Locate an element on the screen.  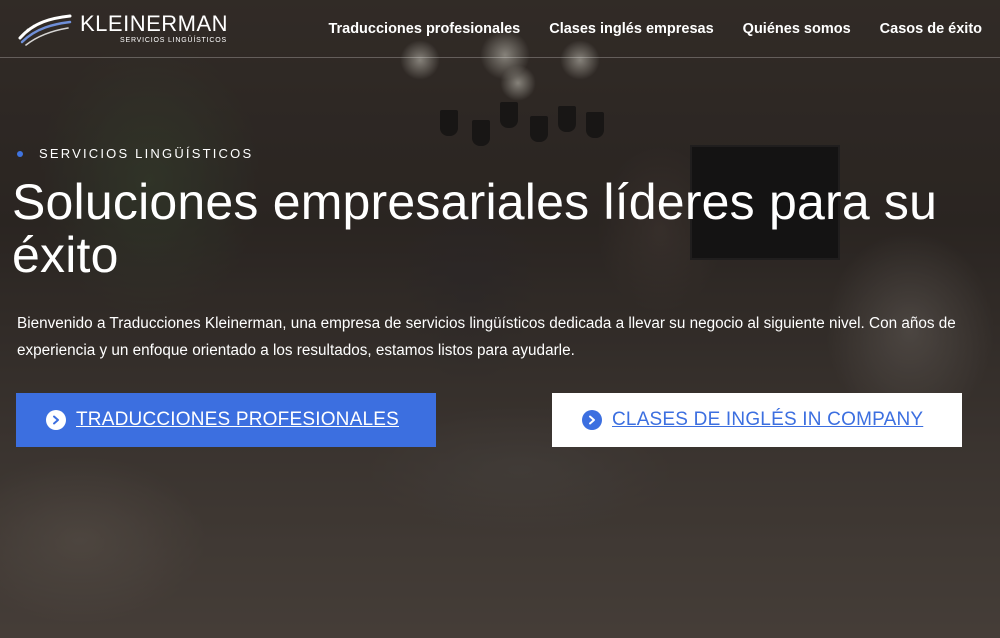
kleinerman-swoosh-logo-icon is located at coordinates (45, 30).